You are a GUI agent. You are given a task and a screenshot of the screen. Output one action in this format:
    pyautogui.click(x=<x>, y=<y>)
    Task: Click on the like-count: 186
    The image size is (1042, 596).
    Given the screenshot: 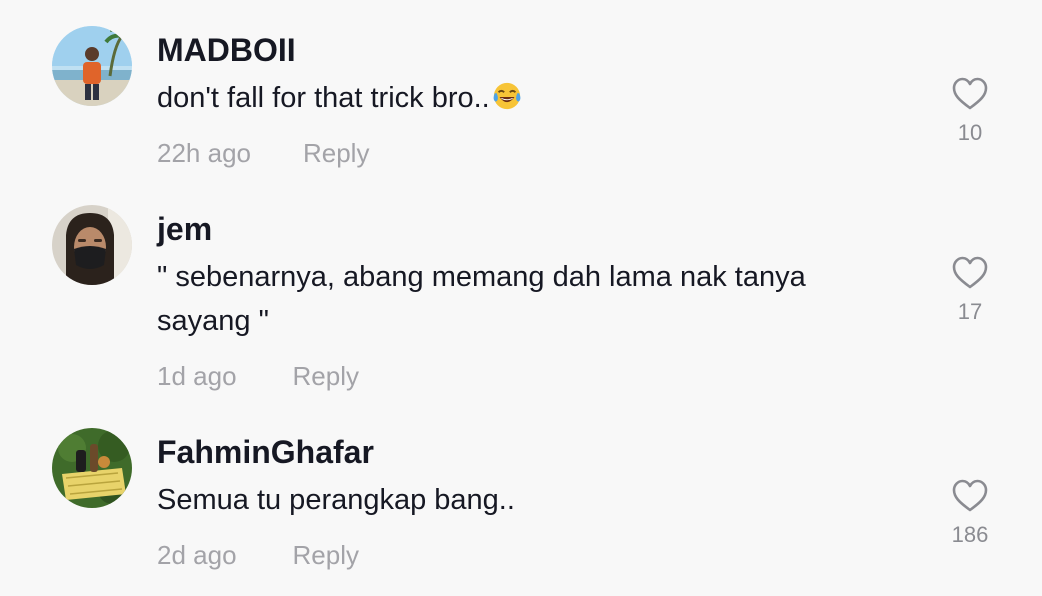 What is the action you would take?
    pyautogui.click(x=970, y=534)
    